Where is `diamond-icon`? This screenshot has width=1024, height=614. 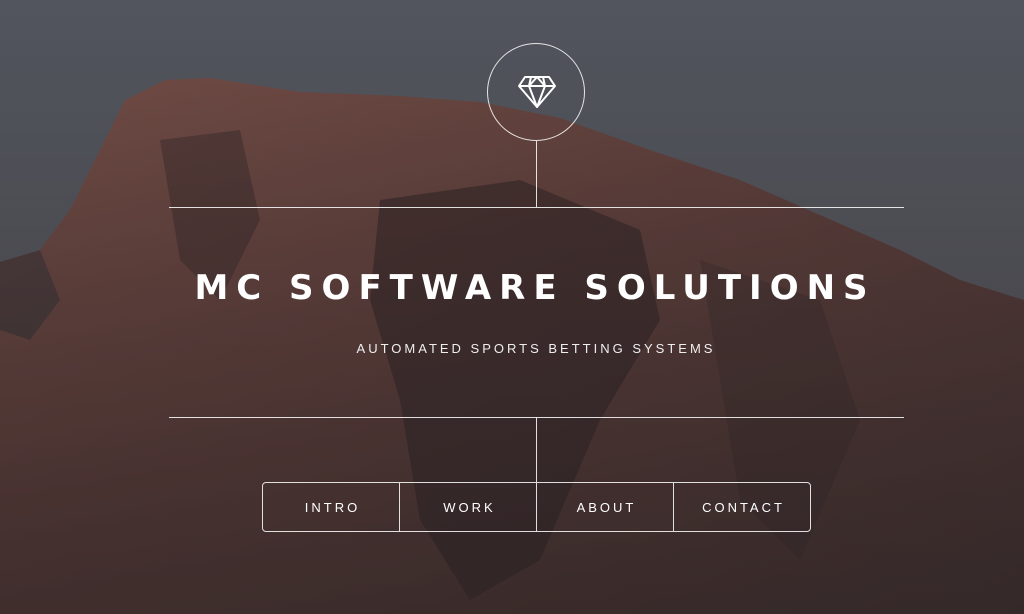
diamond-icon is located at coordinates (537, 92).